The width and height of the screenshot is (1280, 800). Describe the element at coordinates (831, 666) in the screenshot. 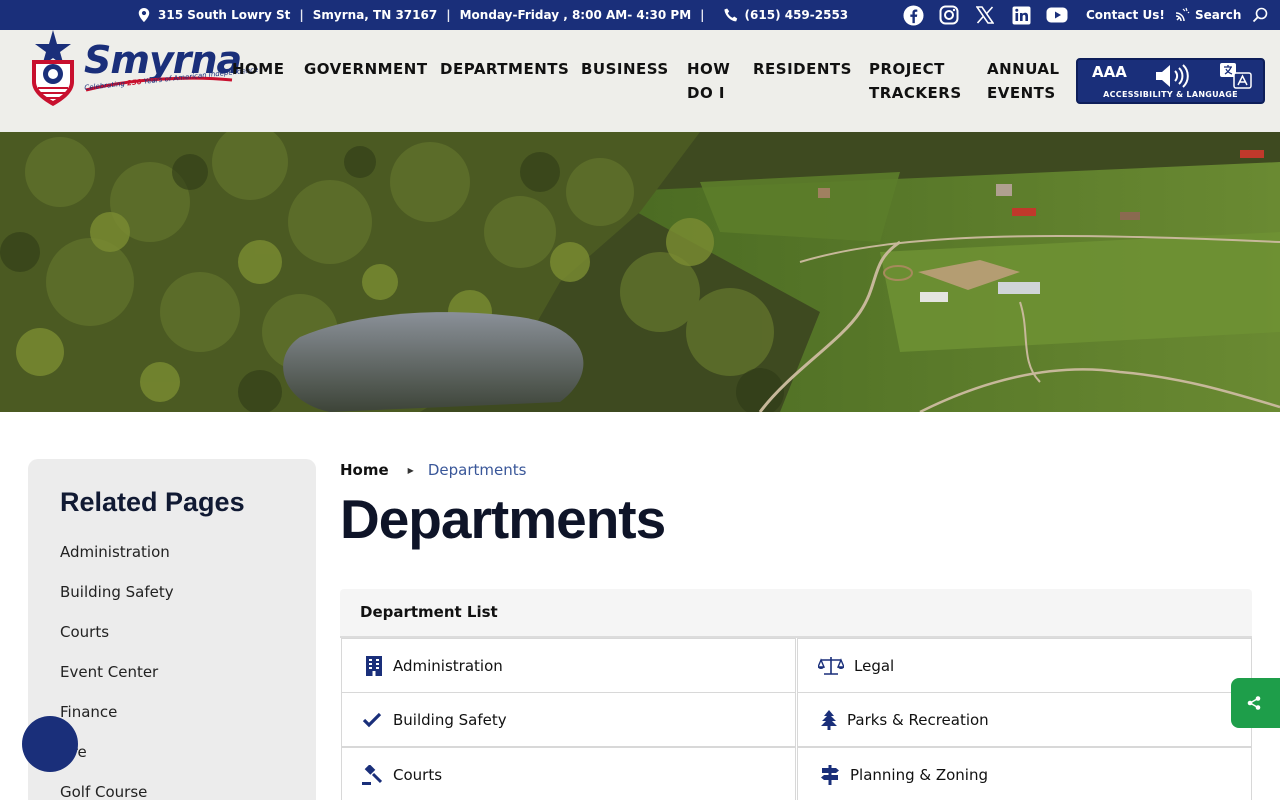

I see `scales-icon` at that location.